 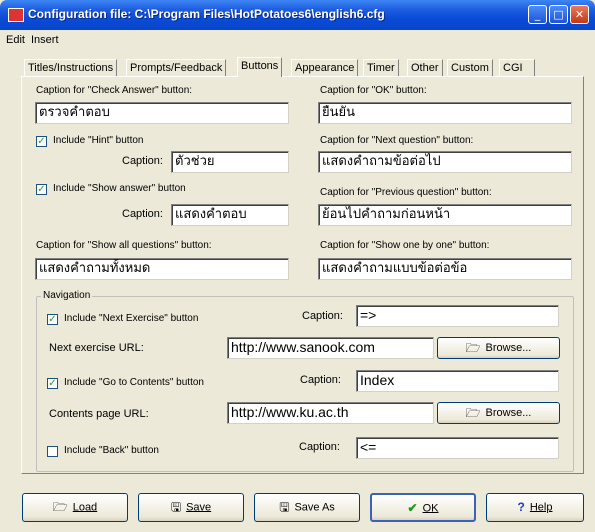 What do you see at coordinates (558, 14) in the screenshot?
I see `maximize-button: □` at bounding box center [558, 14].